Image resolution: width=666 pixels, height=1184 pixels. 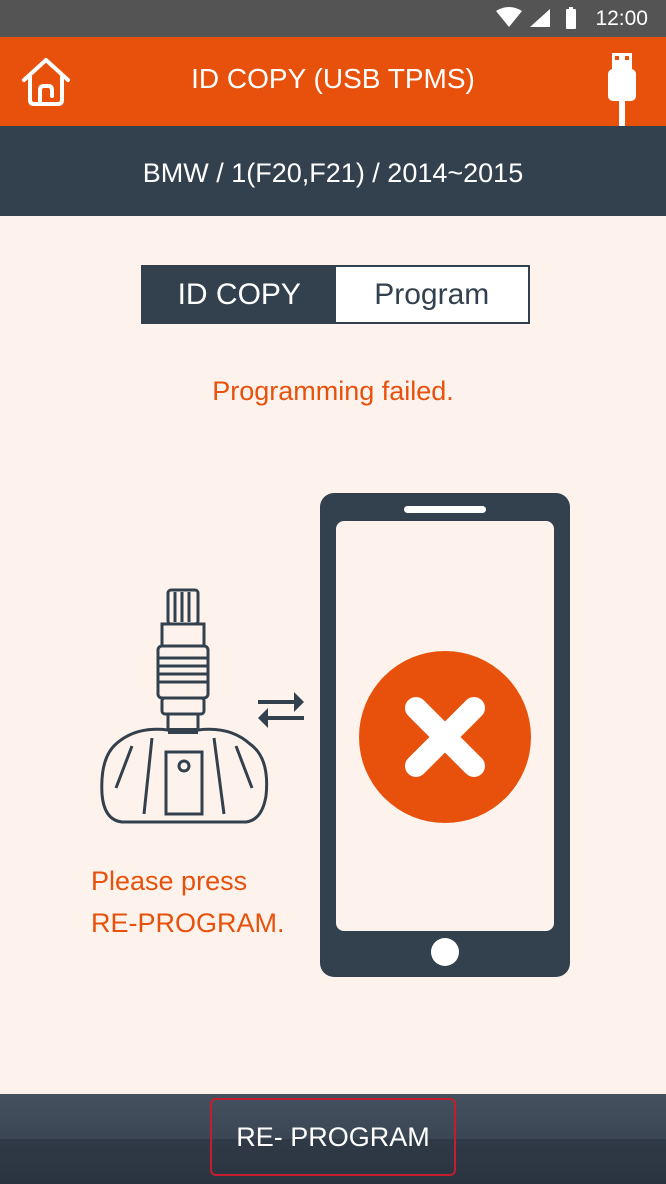 What do you see at coordinates (281, 710) in the screenshot?
I see `transfer-arrows-icon` at bounding box center [281, 710].